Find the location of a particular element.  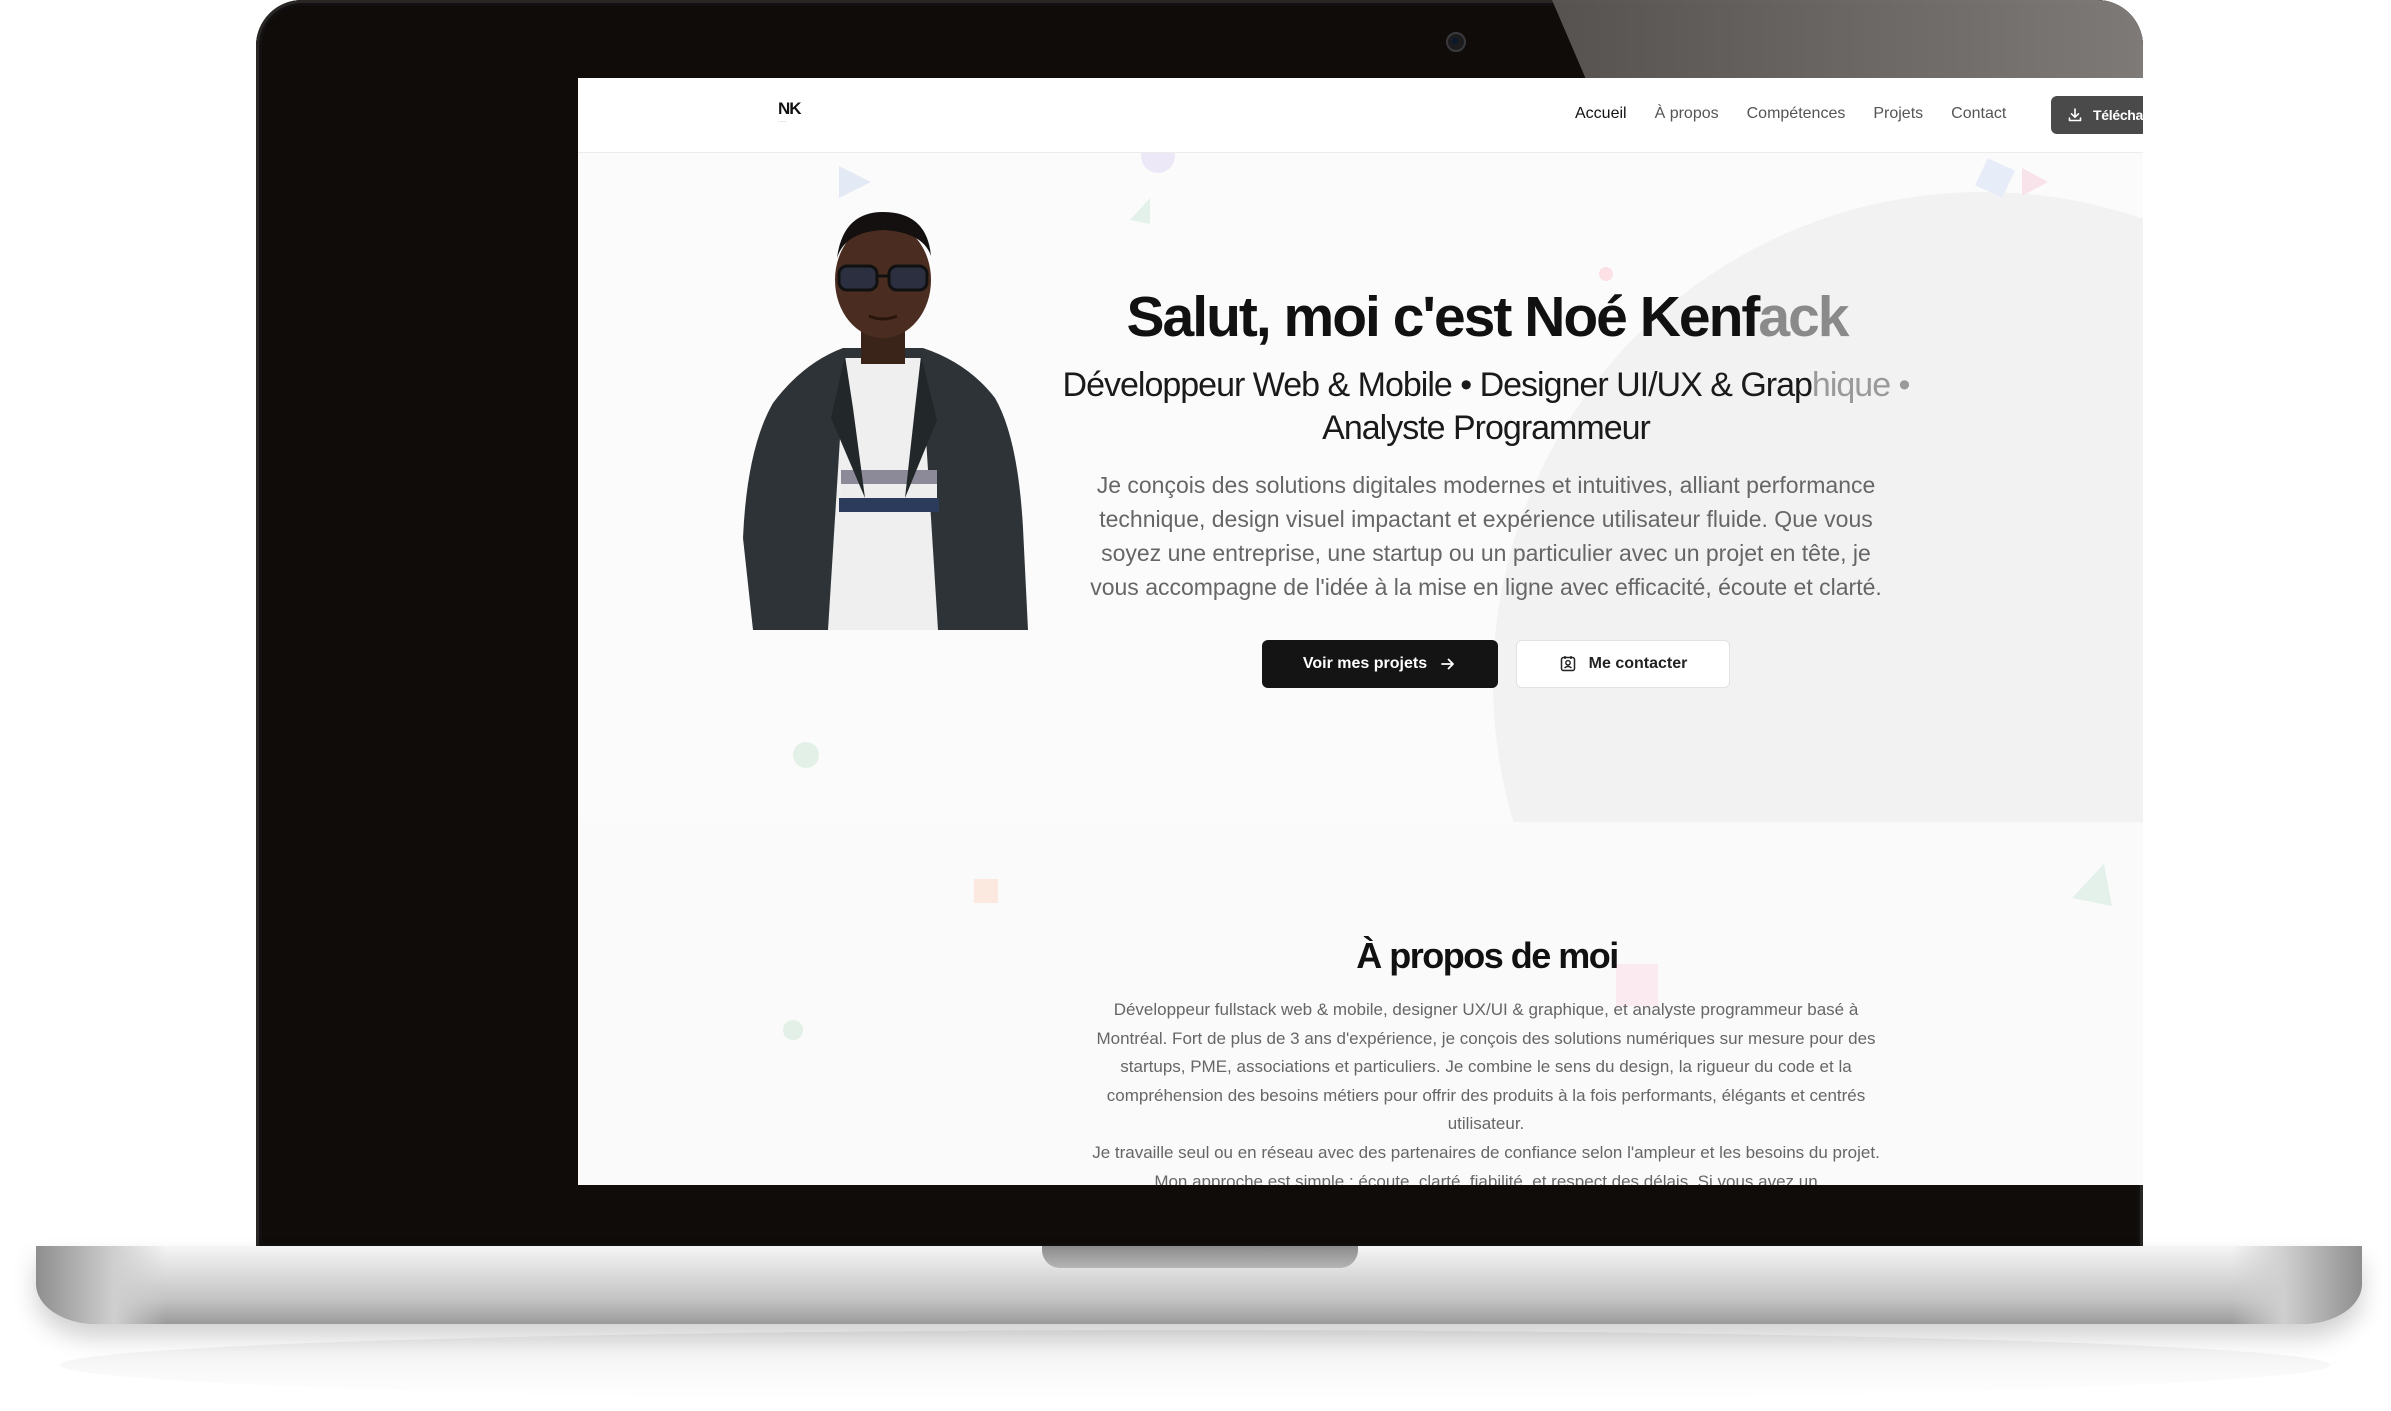

download-cv-label: Télécharger CV is located at coordinates (2118, 115).